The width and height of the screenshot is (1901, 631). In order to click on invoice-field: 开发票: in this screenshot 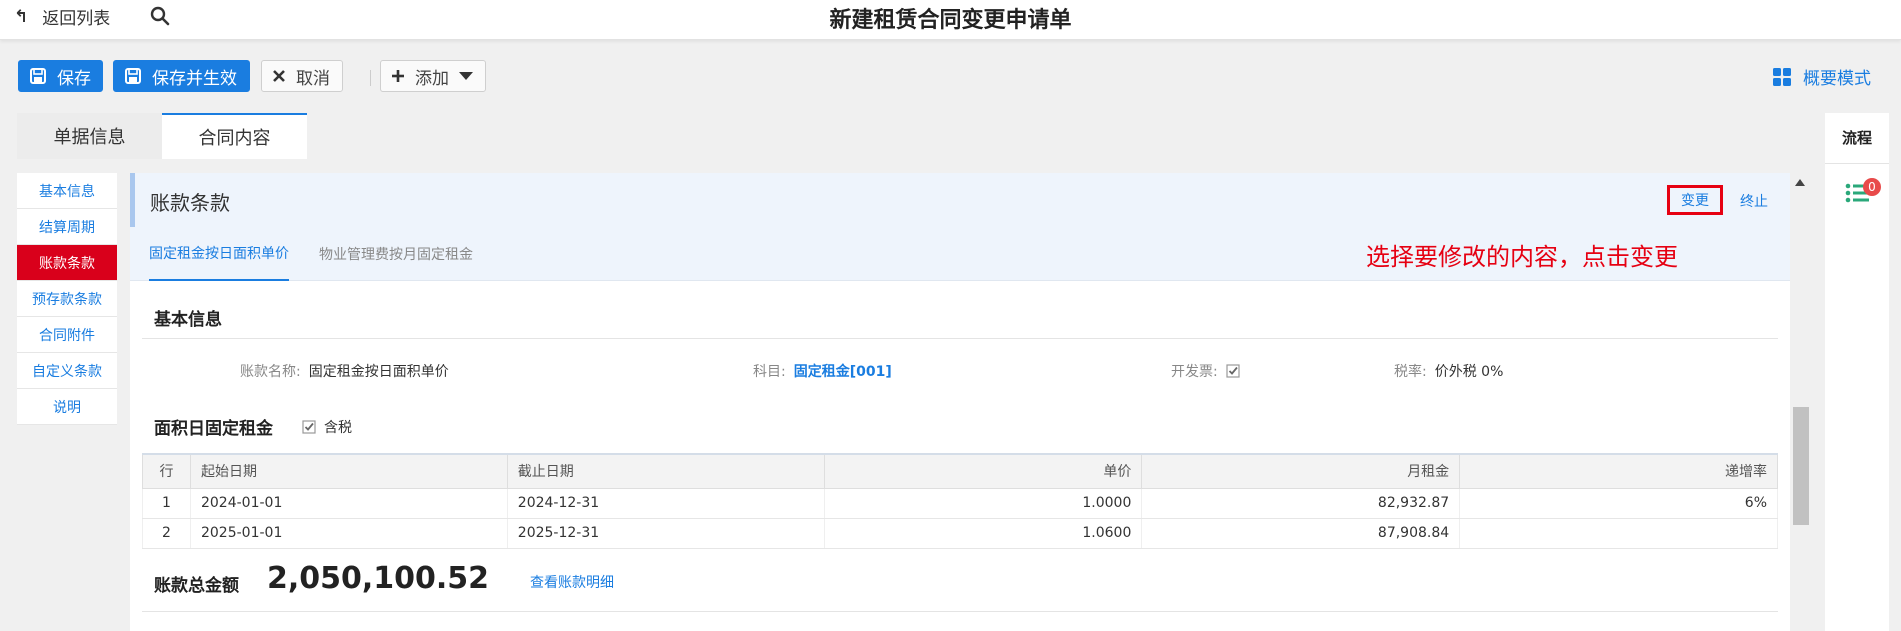, I will do `click(1205, 371)`.